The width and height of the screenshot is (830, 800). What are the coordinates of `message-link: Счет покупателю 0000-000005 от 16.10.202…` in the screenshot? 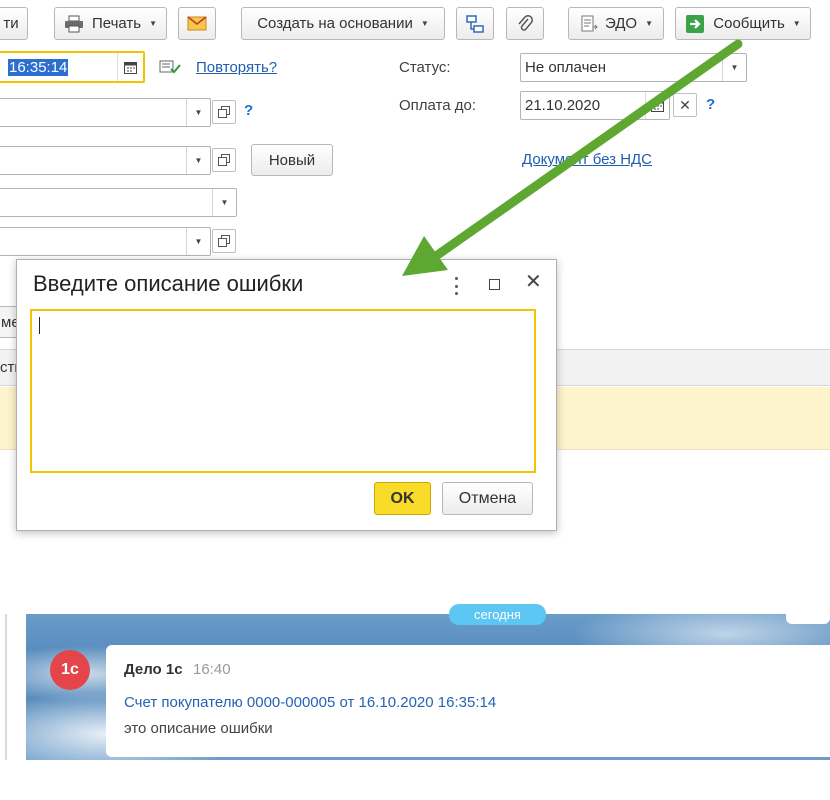 It's located at (310, 702).